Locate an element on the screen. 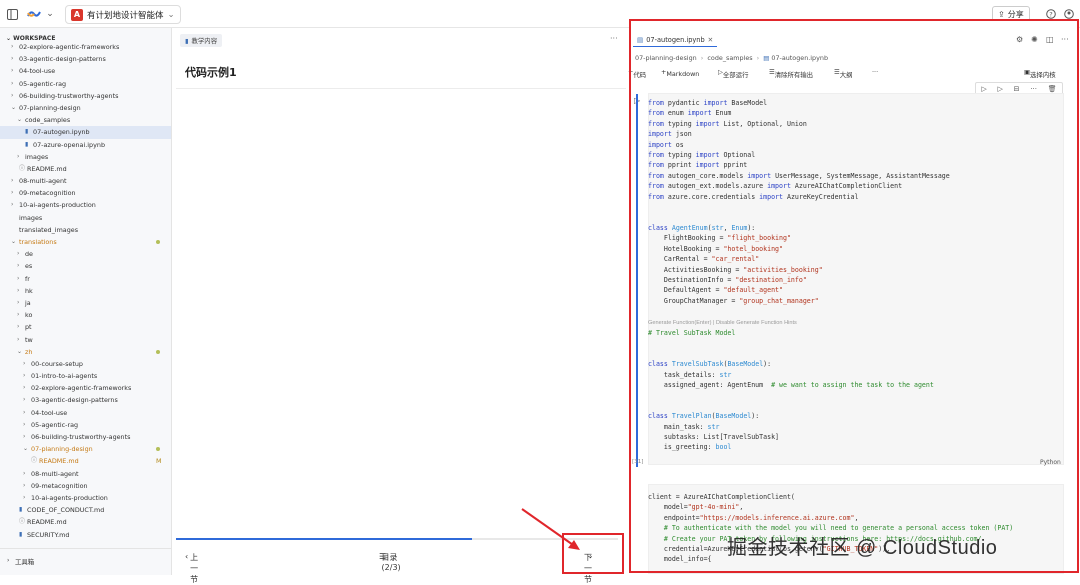 The width and height of the screenshot is (1080, 585). divider is located at coordinates (401, 88).